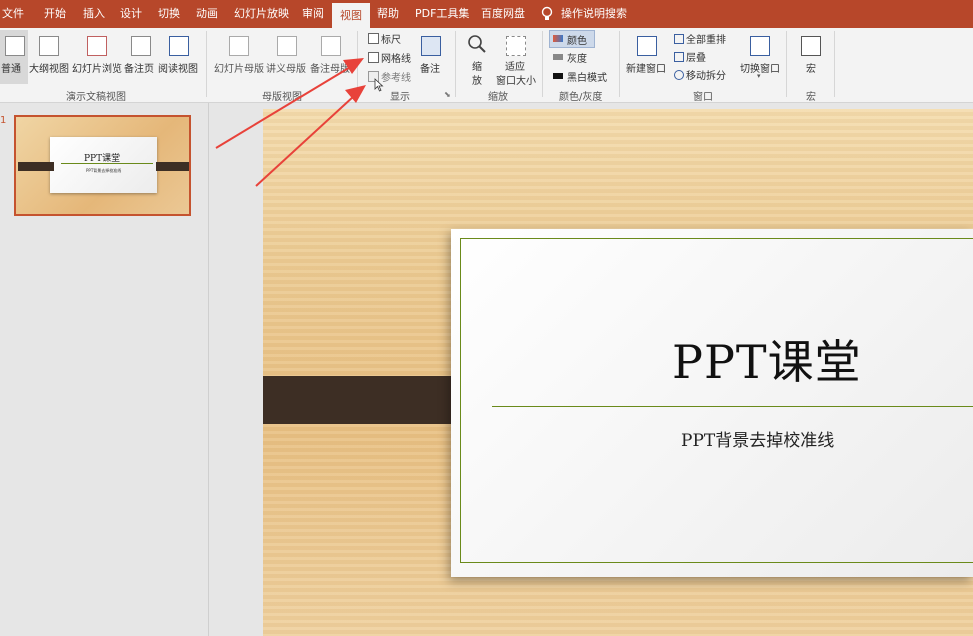 The width and height of the screenshot is (973, 636). Describe the element at coordinates (96, 97) in the screenshot. I see `presentation-views-group-label: 演示文稿视图` at that location.